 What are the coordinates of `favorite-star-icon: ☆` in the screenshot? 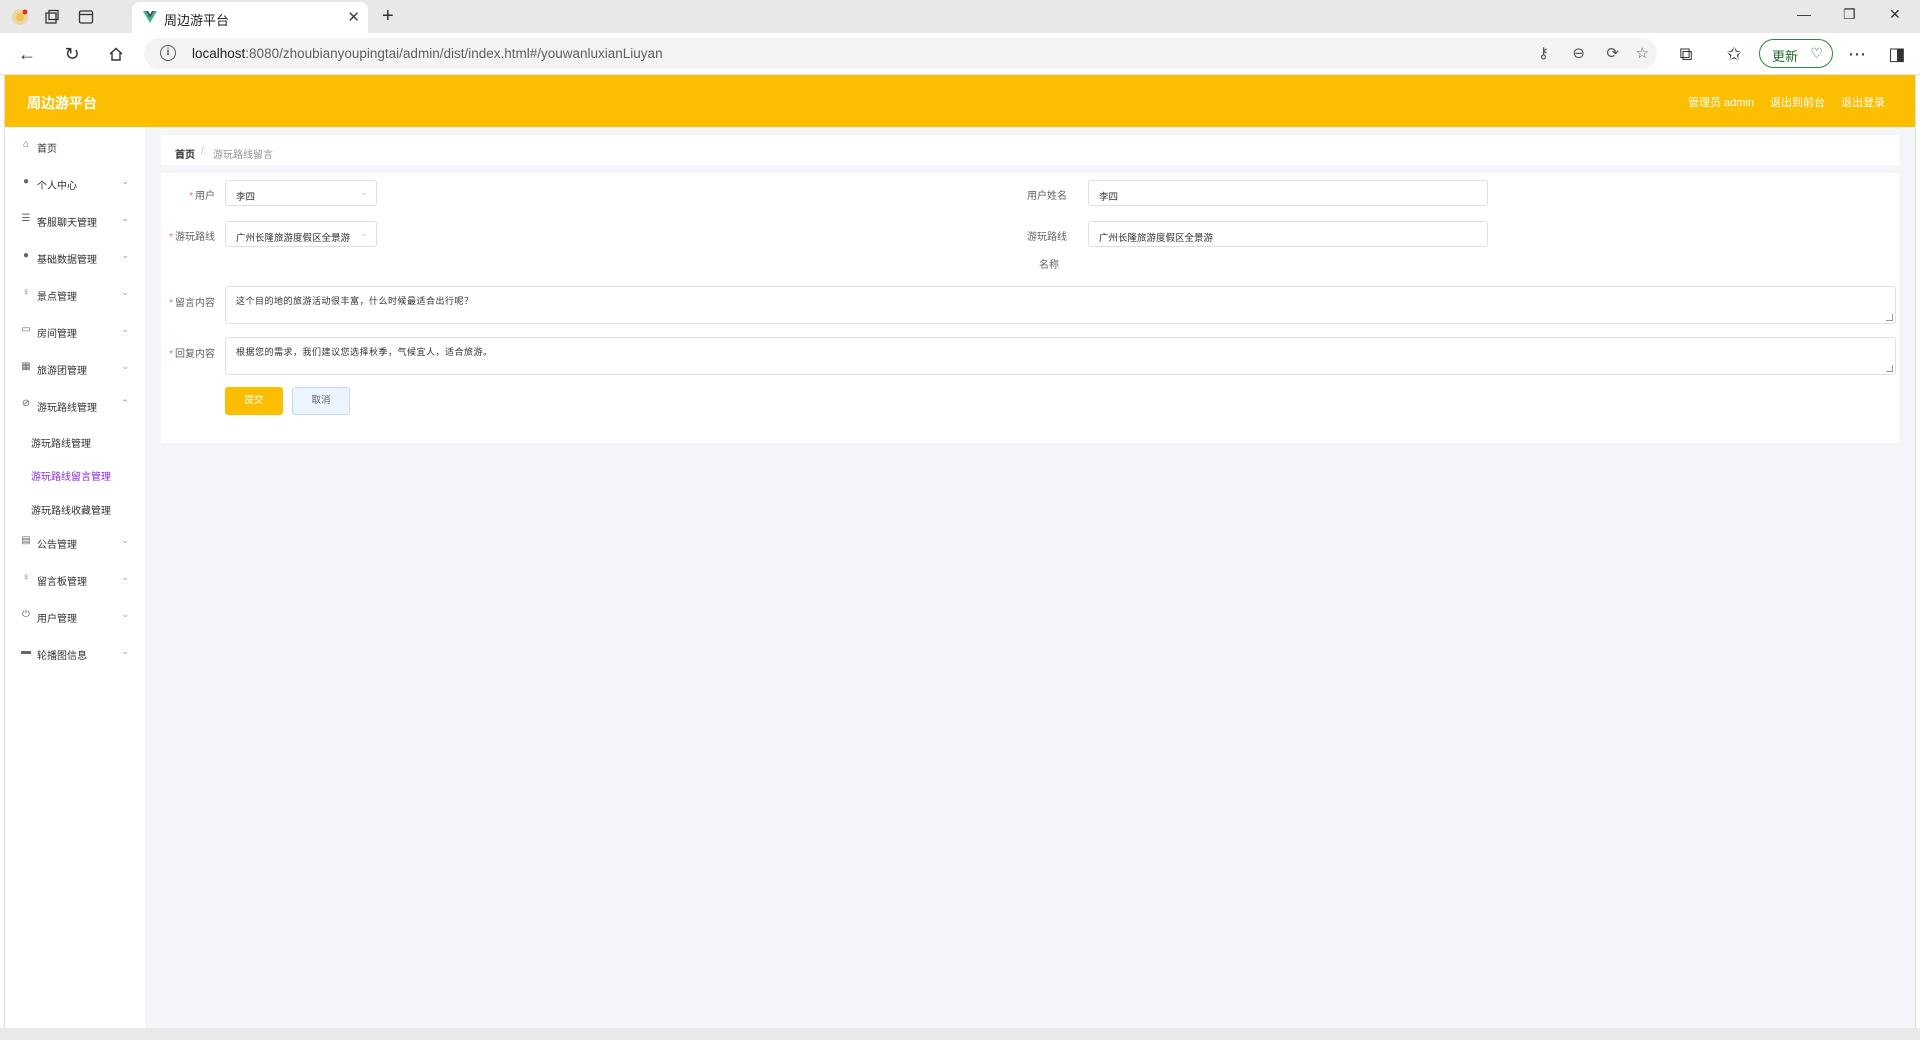 It's located at (1642, 53).